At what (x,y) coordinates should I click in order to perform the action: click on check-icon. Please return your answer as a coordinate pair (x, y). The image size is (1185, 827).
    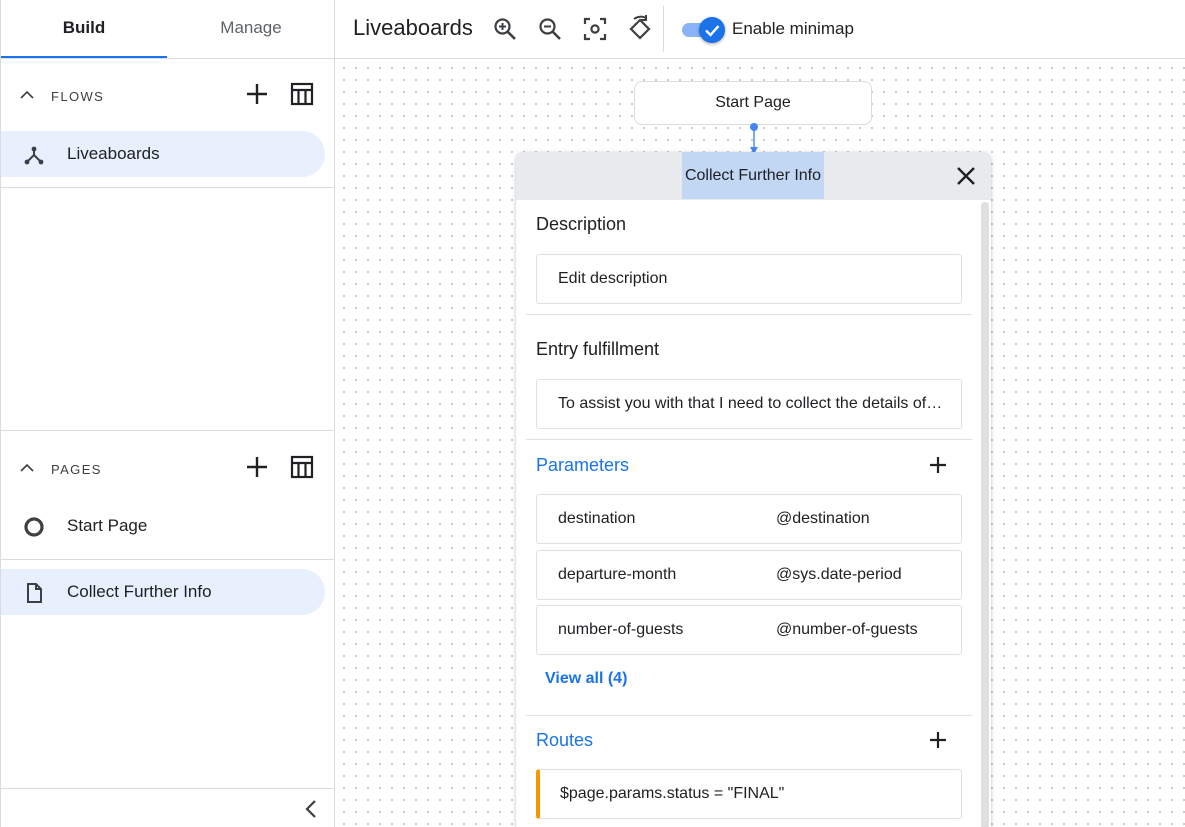
    Looking at the image, I should click on (712, 31).